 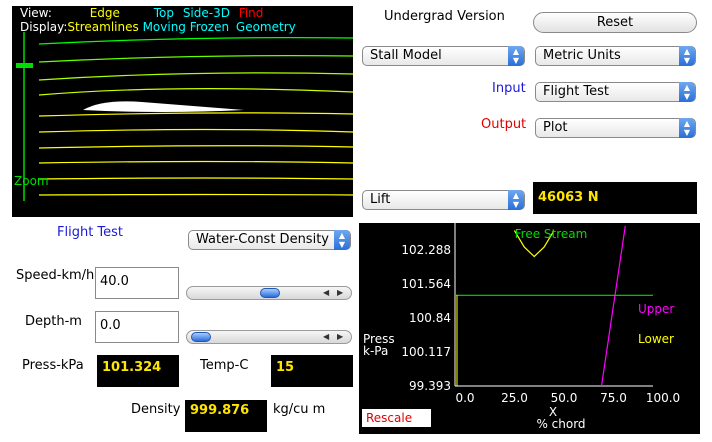 I want to click on y-tick-label: 101.564, so click(x=426, y=284).